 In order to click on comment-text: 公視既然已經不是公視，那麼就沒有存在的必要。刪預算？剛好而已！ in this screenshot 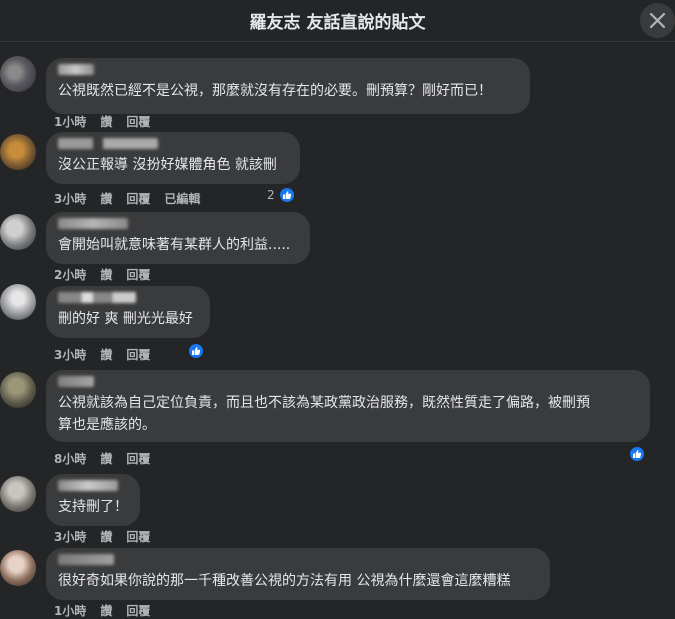, I will do `click(275, 91)`.